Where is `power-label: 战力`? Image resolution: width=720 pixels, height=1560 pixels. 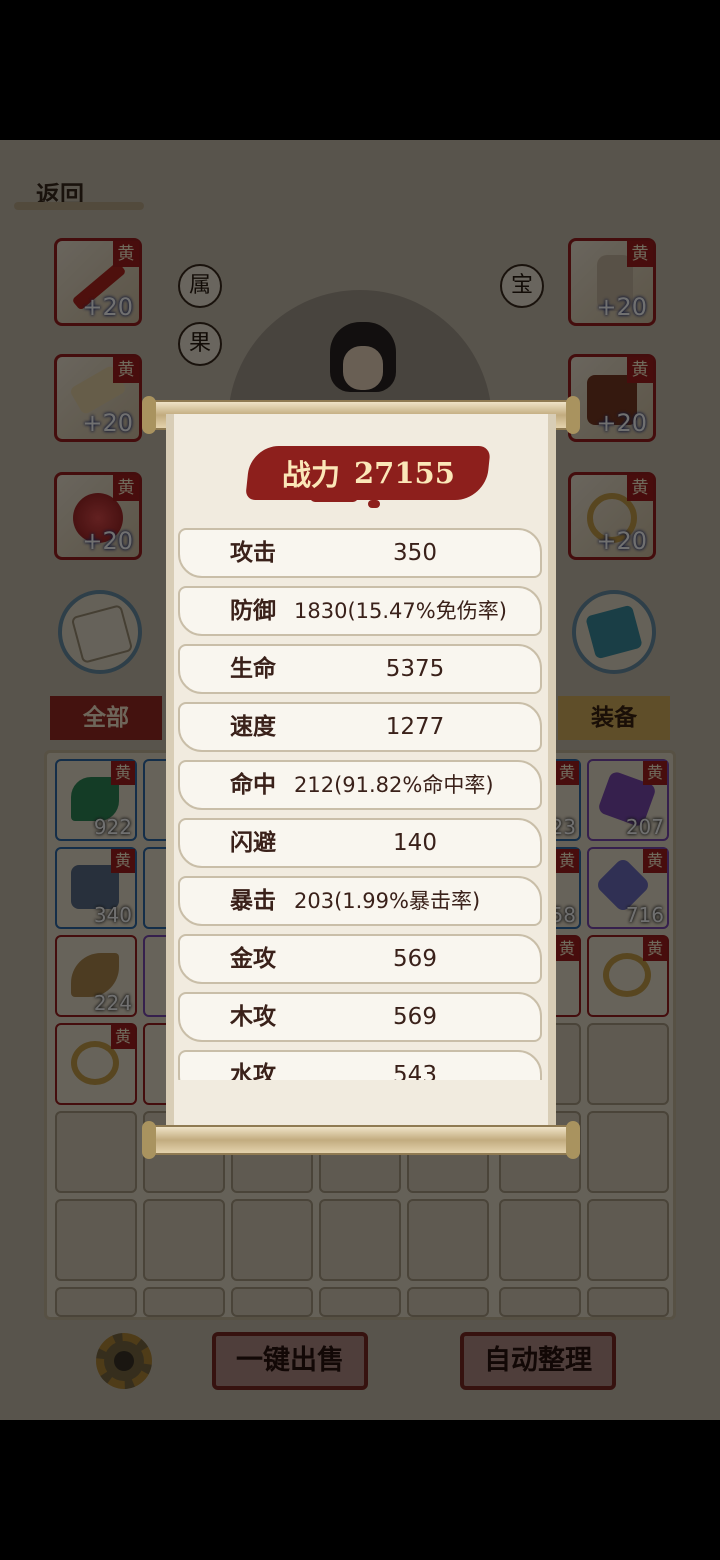 power-label: 战力 is located at coordinates (310, 475).